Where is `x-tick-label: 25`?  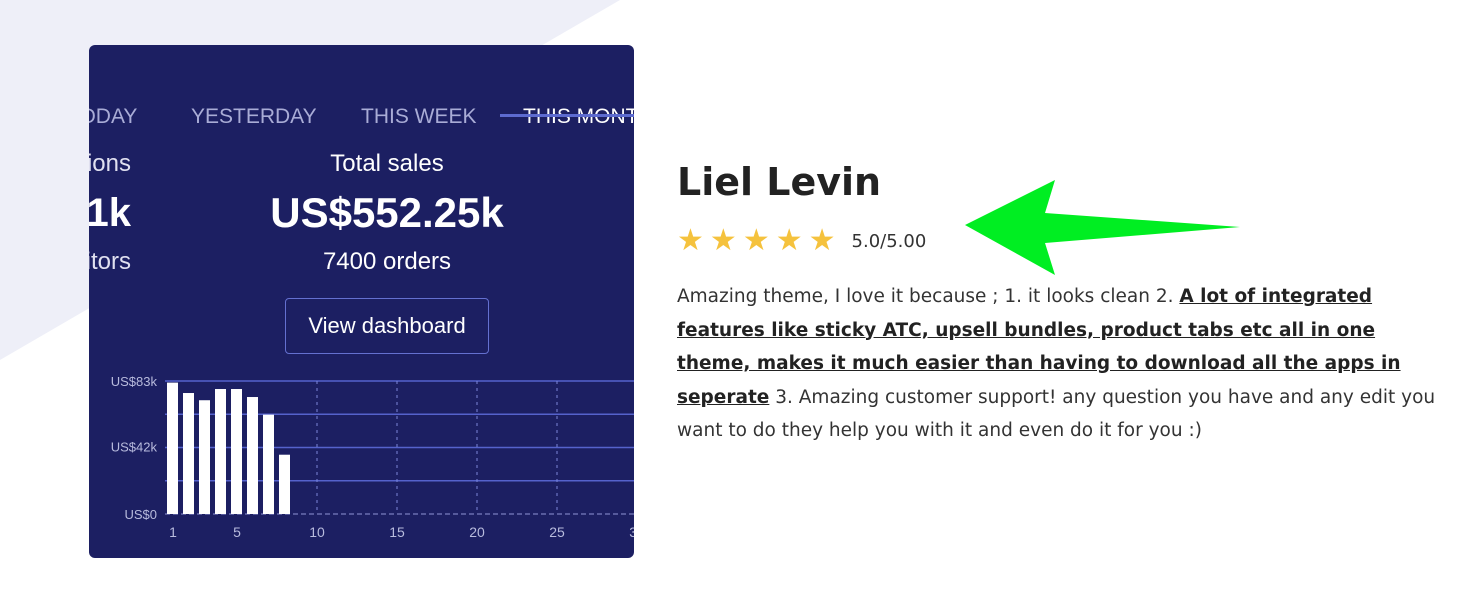 x-tick-label: 25 is located at coordinates (557, 532).